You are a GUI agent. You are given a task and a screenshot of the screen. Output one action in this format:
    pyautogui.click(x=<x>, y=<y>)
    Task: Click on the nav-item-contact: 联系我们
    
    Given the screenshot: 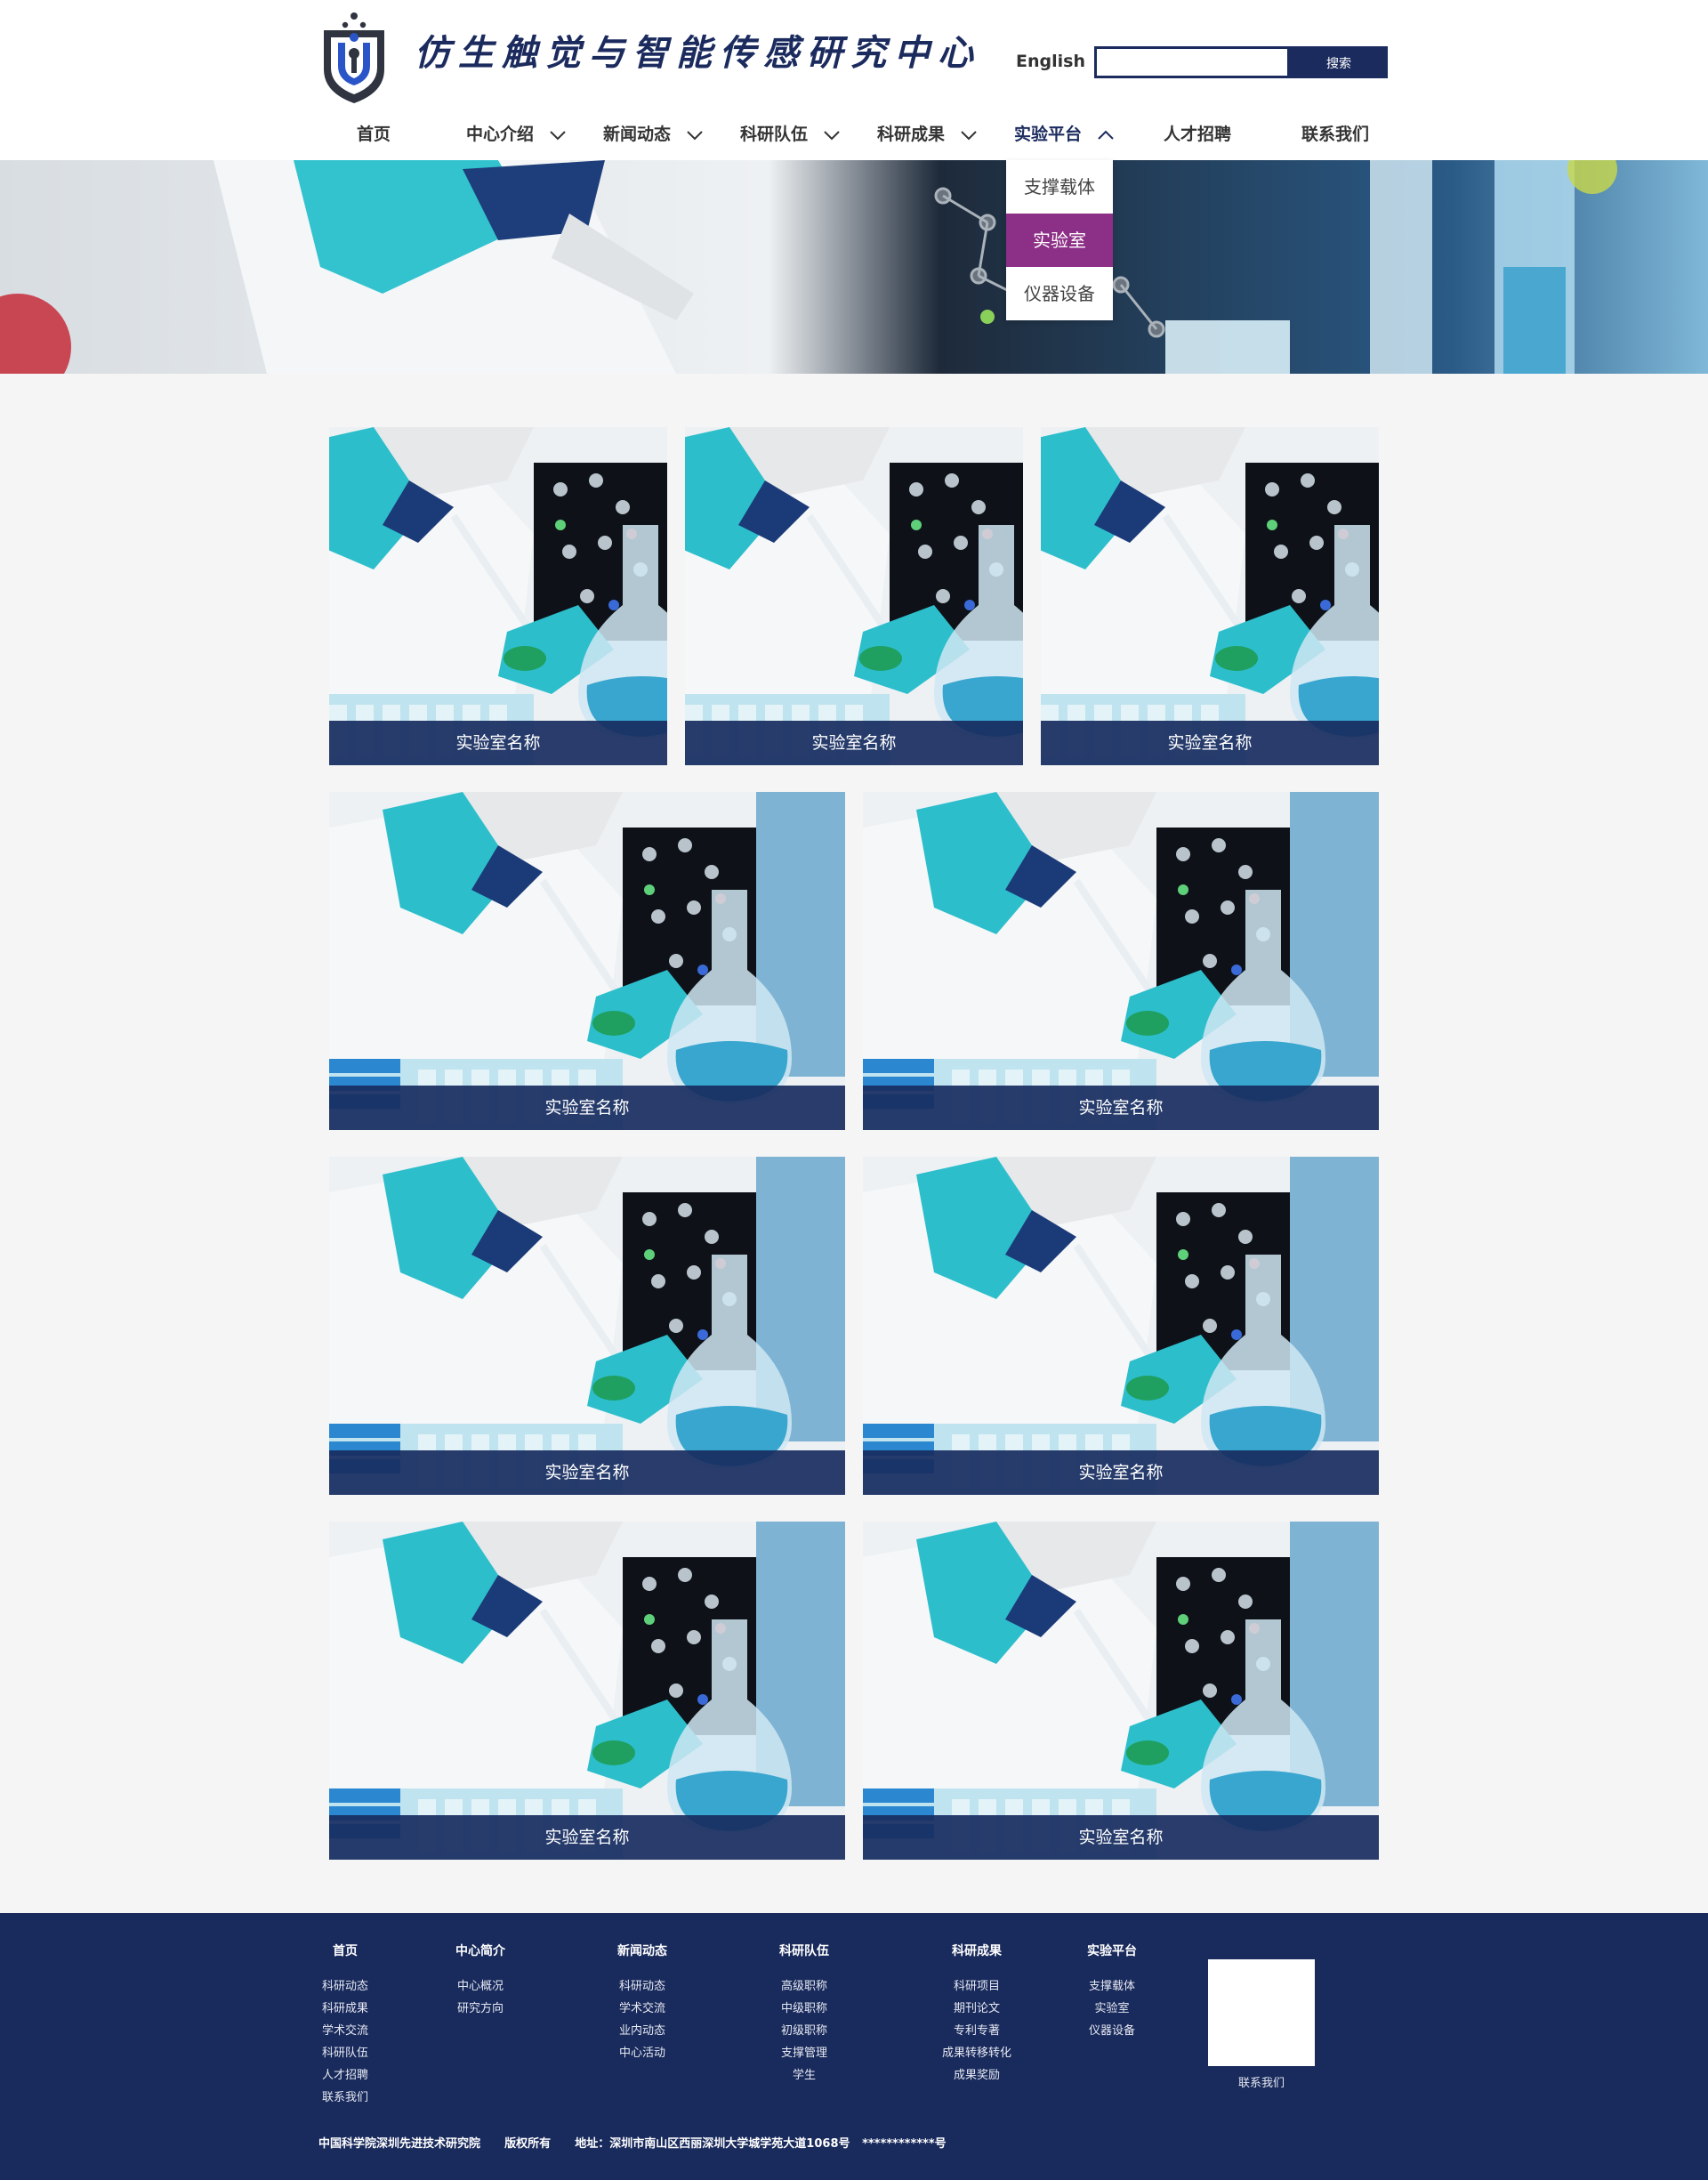 What is the action you would take?
    pyautogui.click(x=1335, y=134)
    